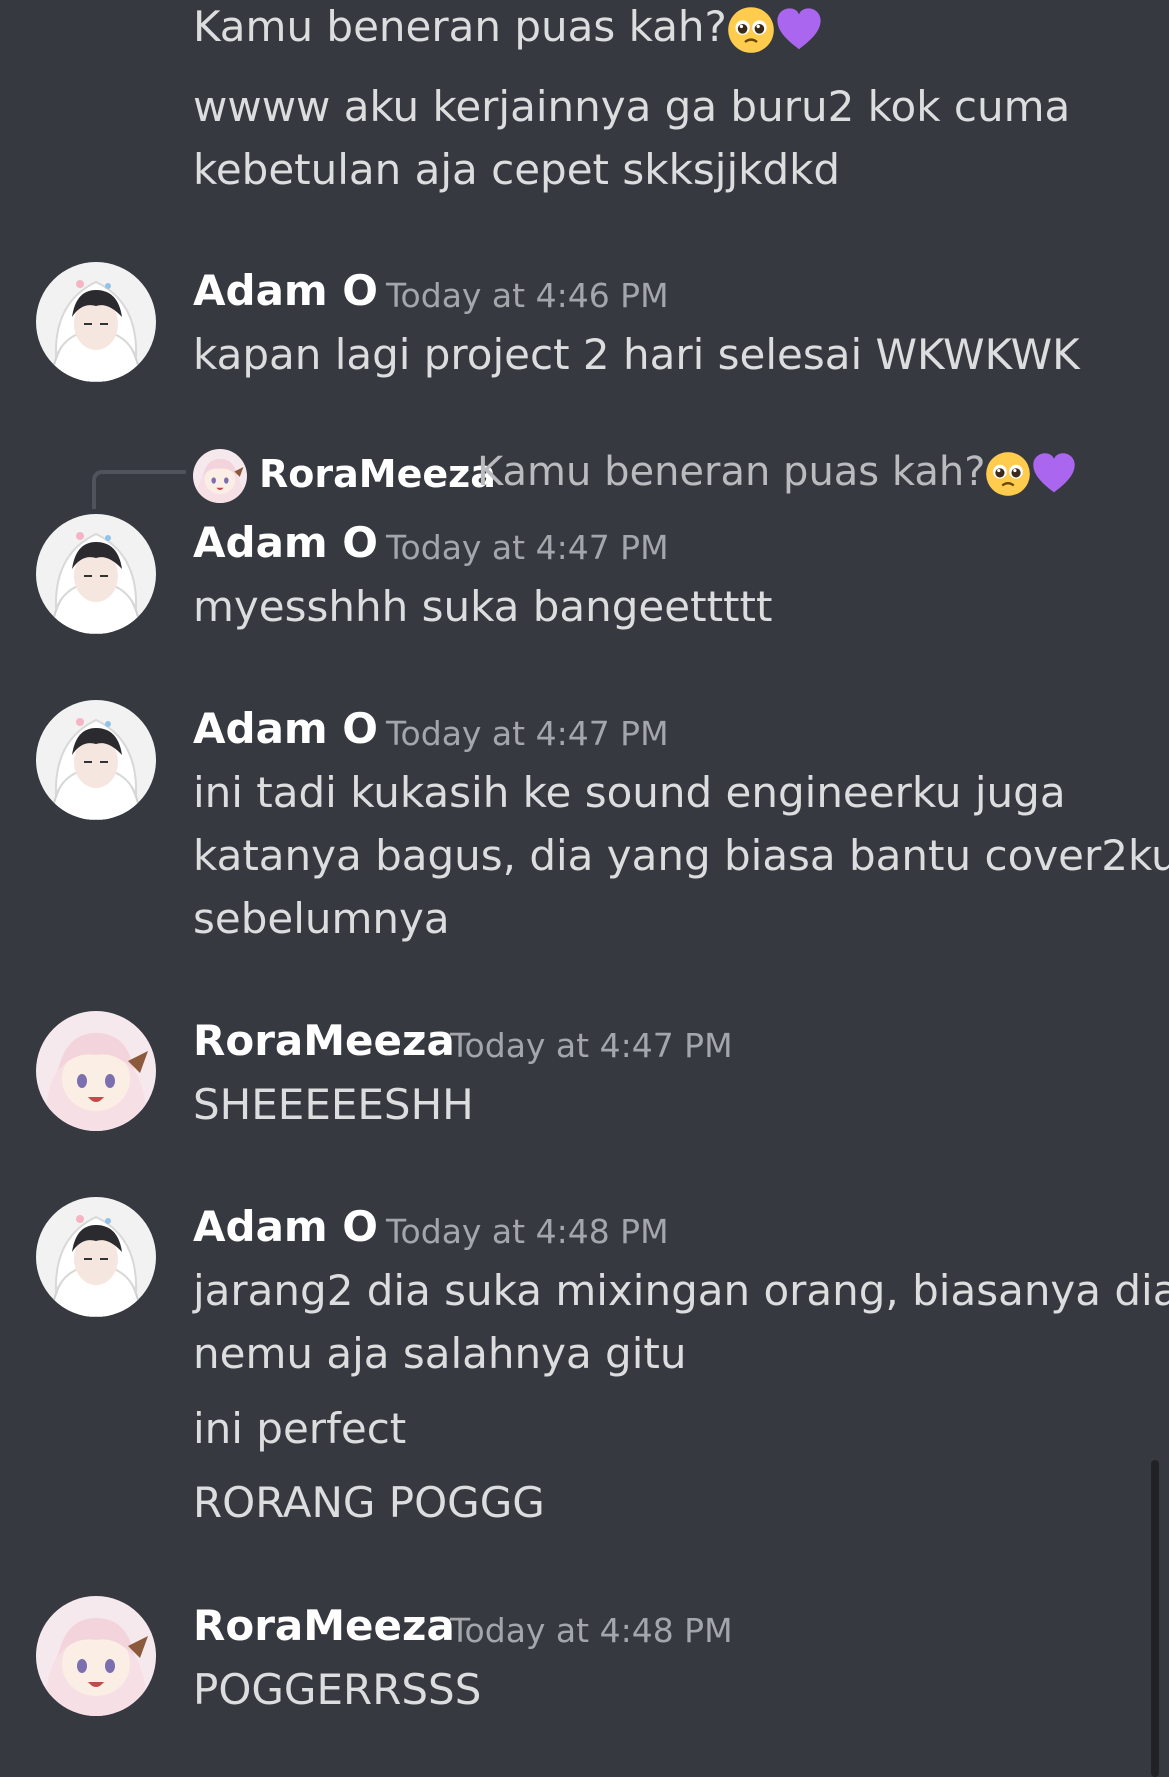 Image resolution: width=1169 pixels, height=1777 pixels. What do you see at coordinates (337, 1689) in the screenshot?
I see `message-text: POGGERRSSS` at bounding box center [337, 1689].